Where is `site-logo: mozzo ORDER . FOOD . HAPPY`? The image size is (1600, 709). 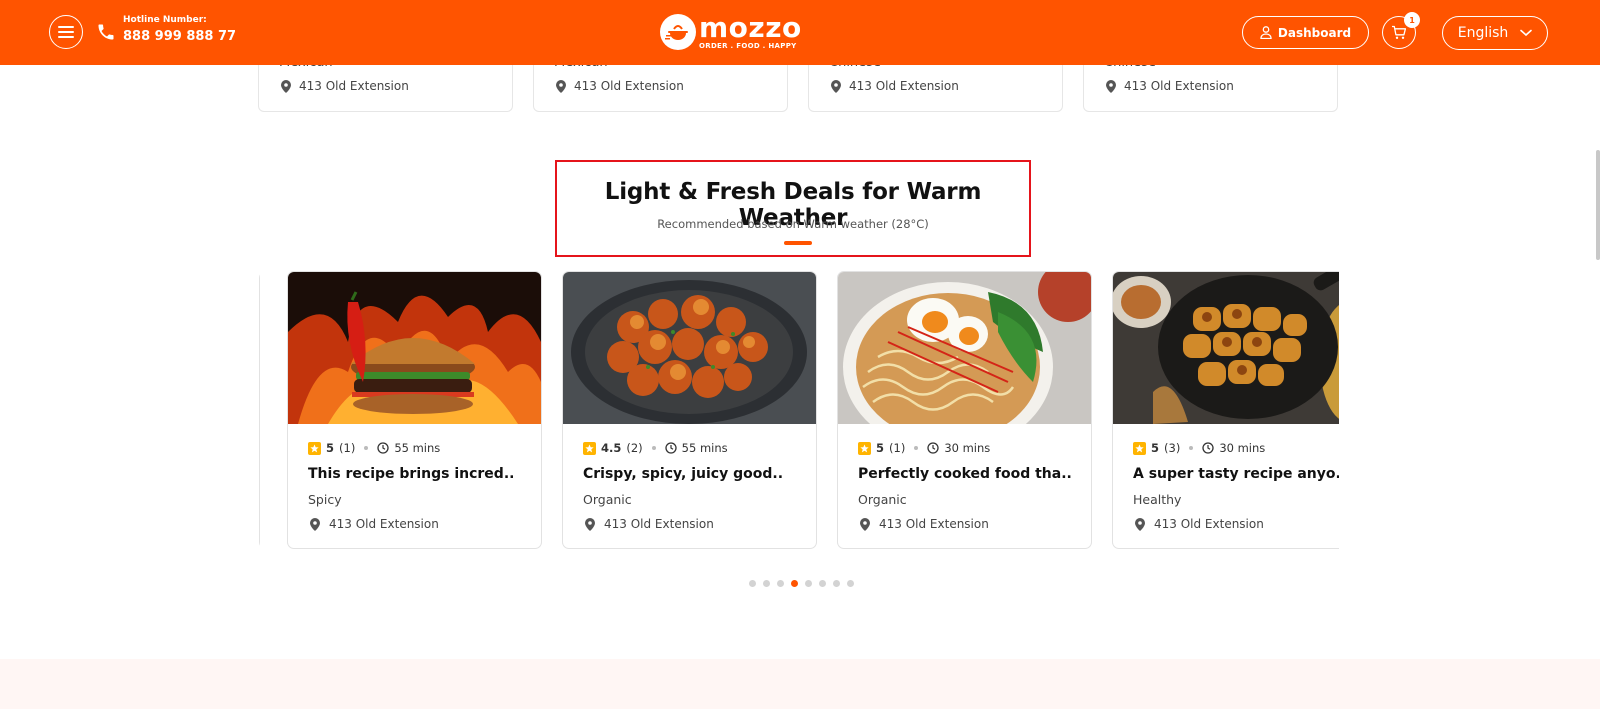
site-logo: mozzo ORDER . FOOD . HAPPY is located at coordinates (731, 30).